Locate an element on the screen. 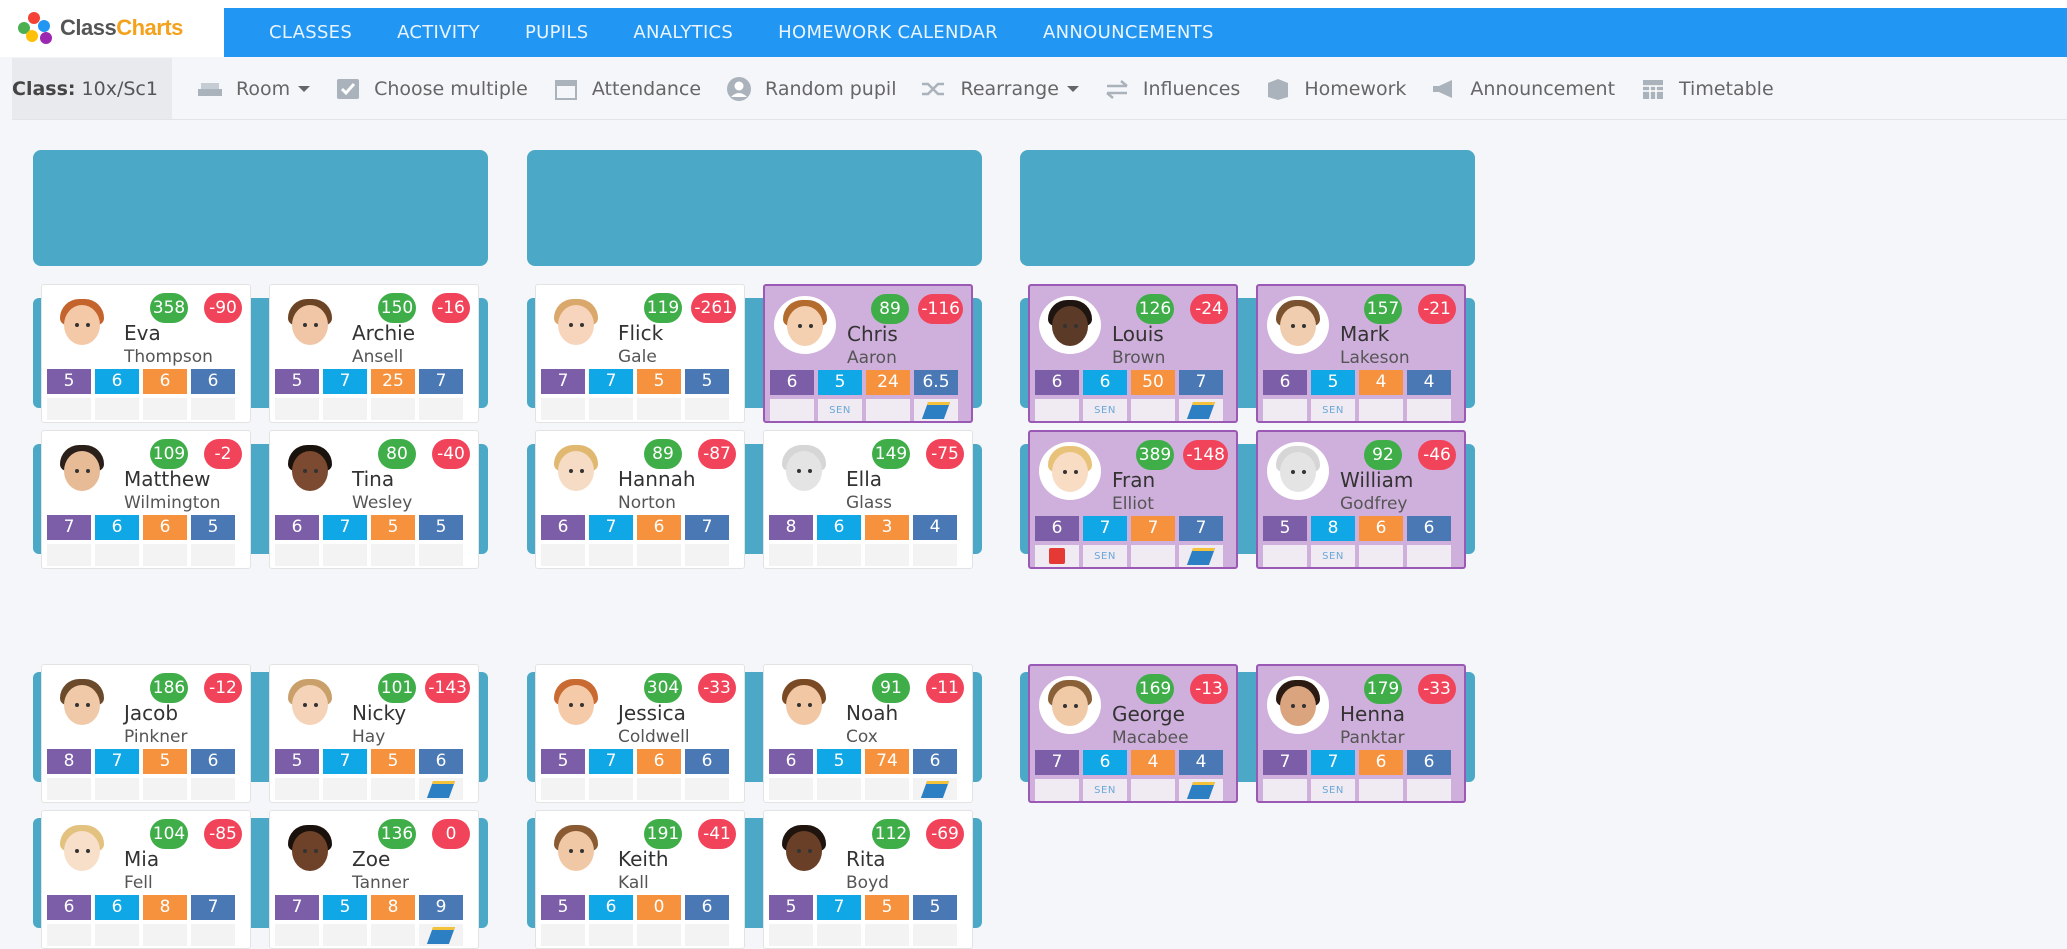  negative-points-badge: -40 is located at coordinates (451, 454).